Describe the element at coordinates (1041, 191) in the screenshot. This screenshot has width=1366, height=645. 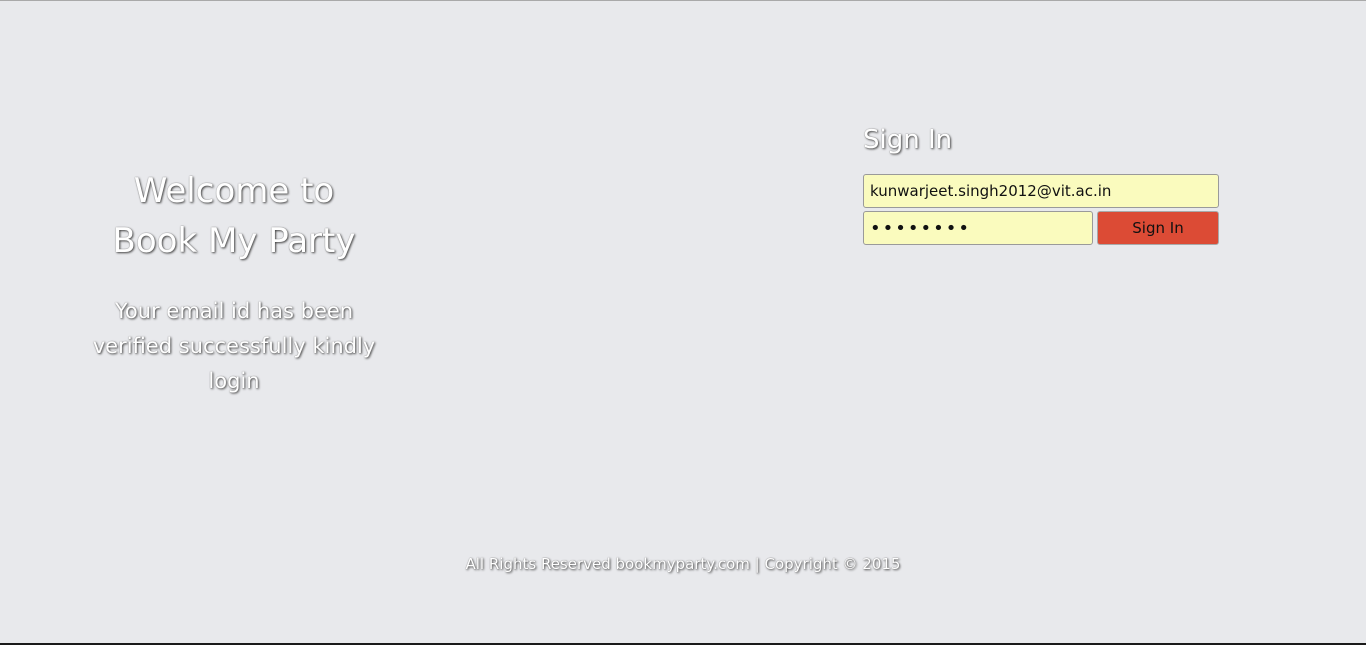
I see `email-input` at that location.